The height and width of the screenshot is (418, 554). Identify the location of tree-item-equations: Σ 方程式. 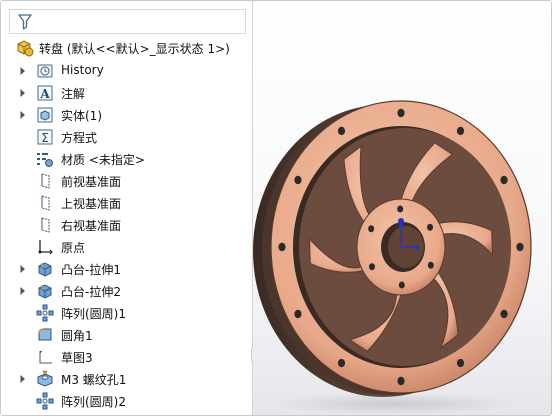
(126, 137).